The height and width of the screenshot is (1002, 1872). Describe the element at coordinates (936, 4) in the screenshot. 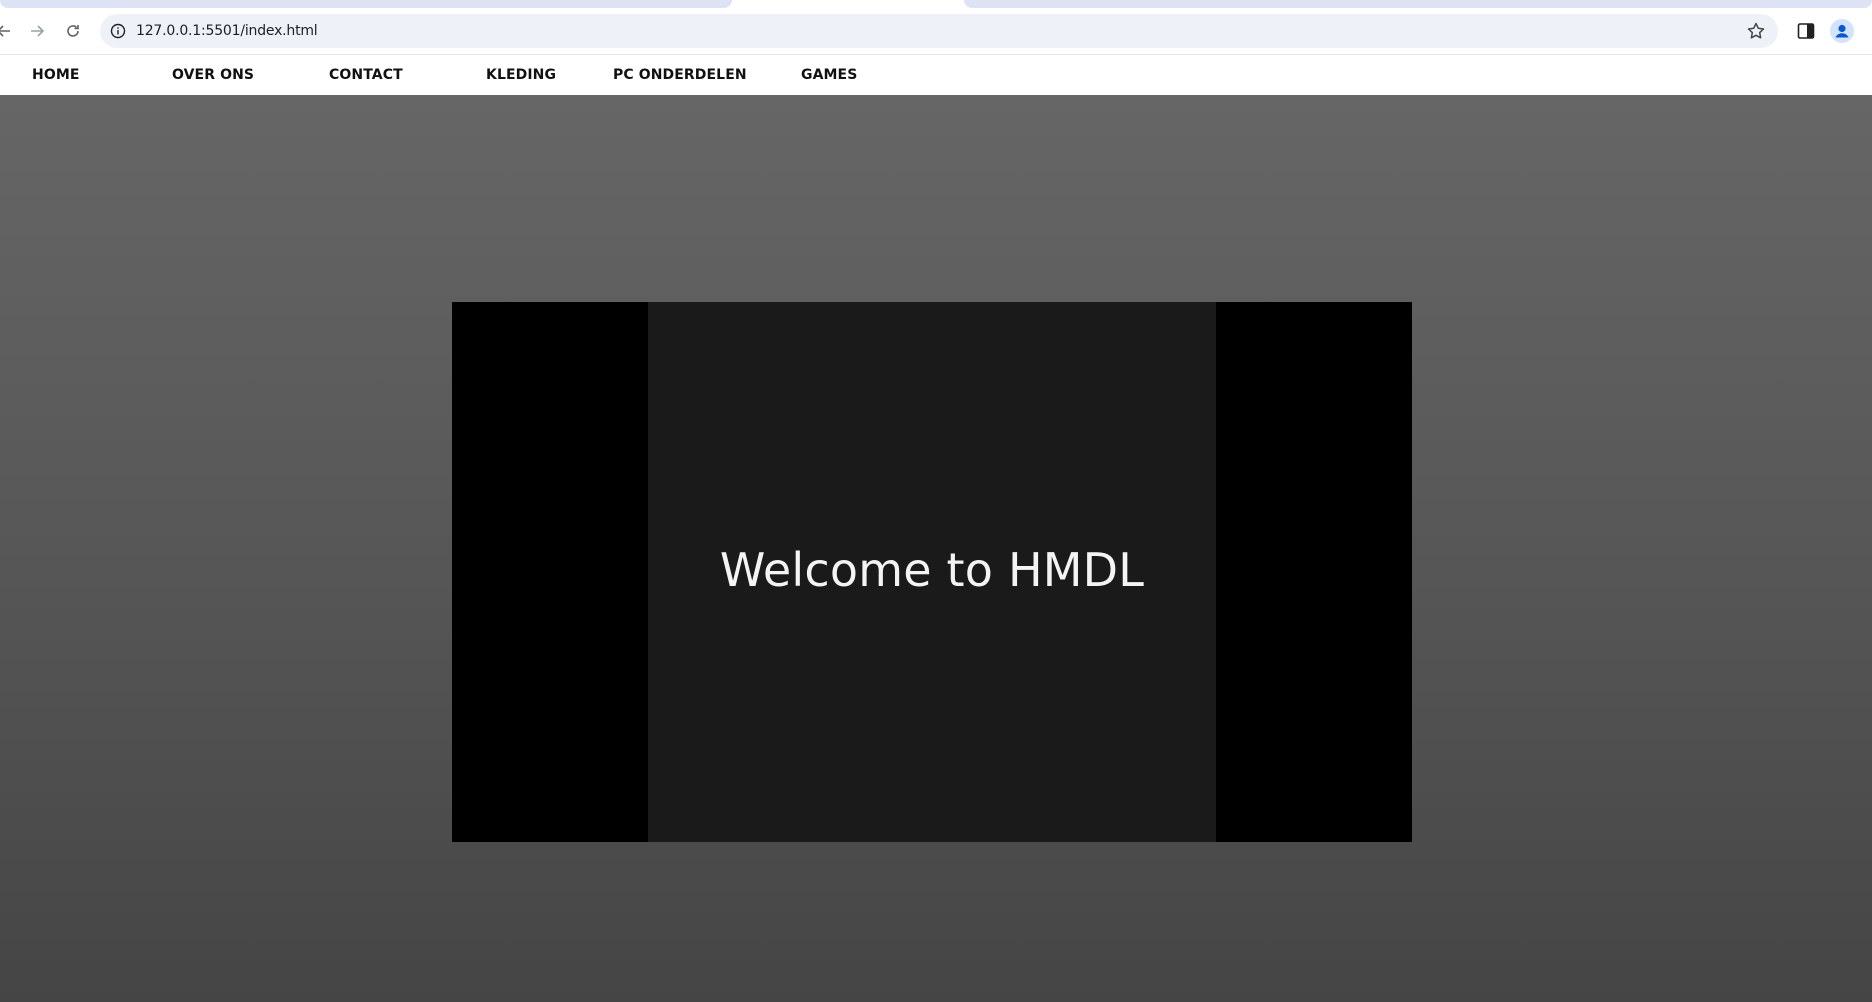

I see `tab-strip` at that location.